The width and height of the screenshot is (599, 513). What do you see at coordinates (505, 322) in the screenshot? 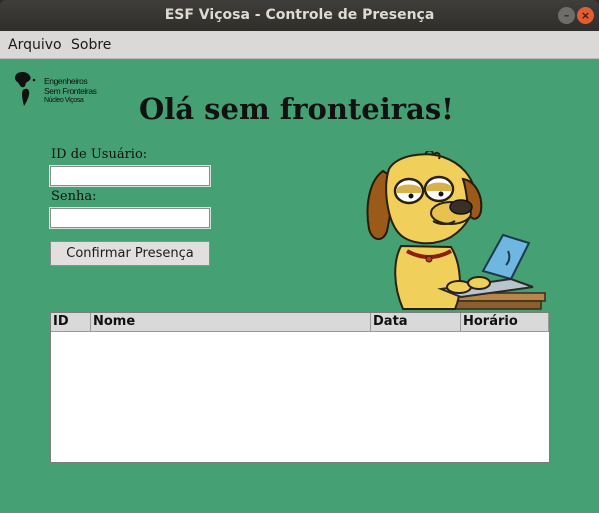
I see `column-header-horario: Horário` at bounding box center [505, 322].